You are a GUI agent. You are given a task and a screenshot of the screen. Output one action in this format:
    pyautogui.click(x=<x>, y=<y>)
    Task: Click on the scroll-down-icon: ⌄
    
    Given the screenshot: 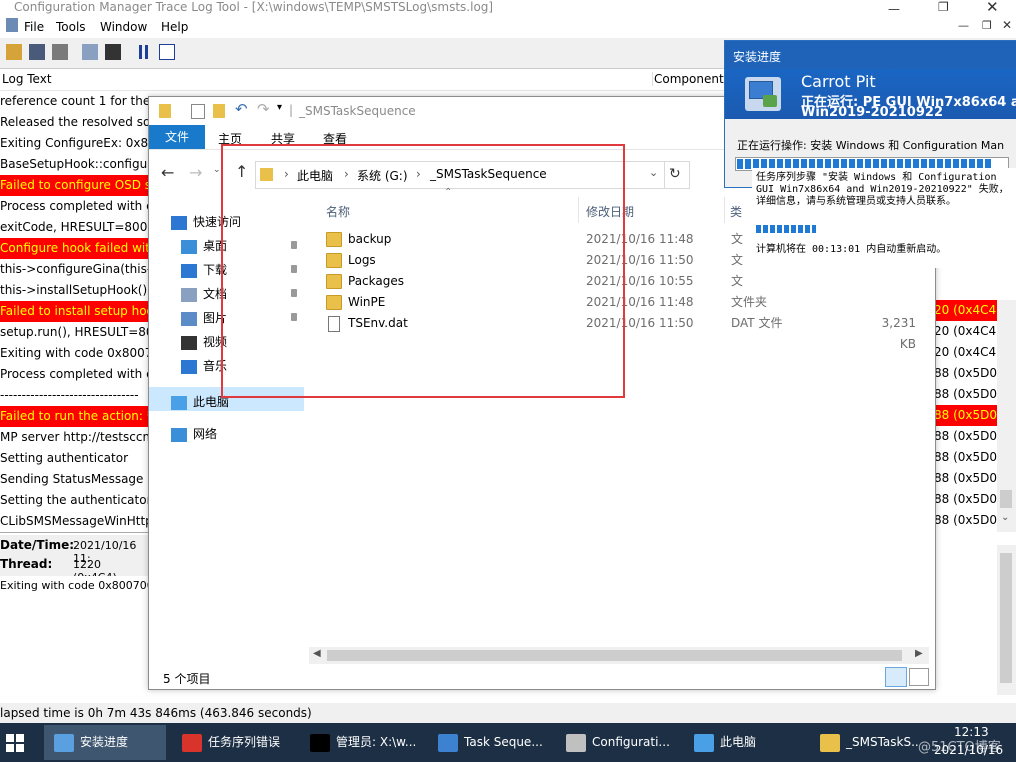 What is the action you would take?
    pyautogui.click(x=1005, y=517)
    